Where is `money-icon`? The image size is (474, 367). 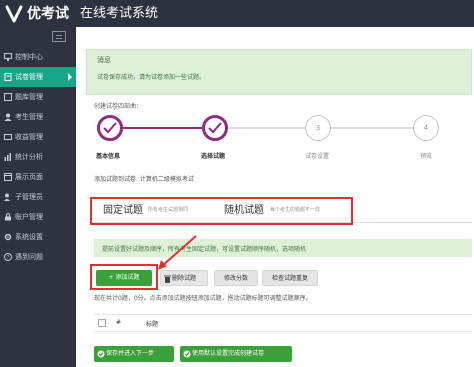
money-icon is located at coordinates (8, 137).